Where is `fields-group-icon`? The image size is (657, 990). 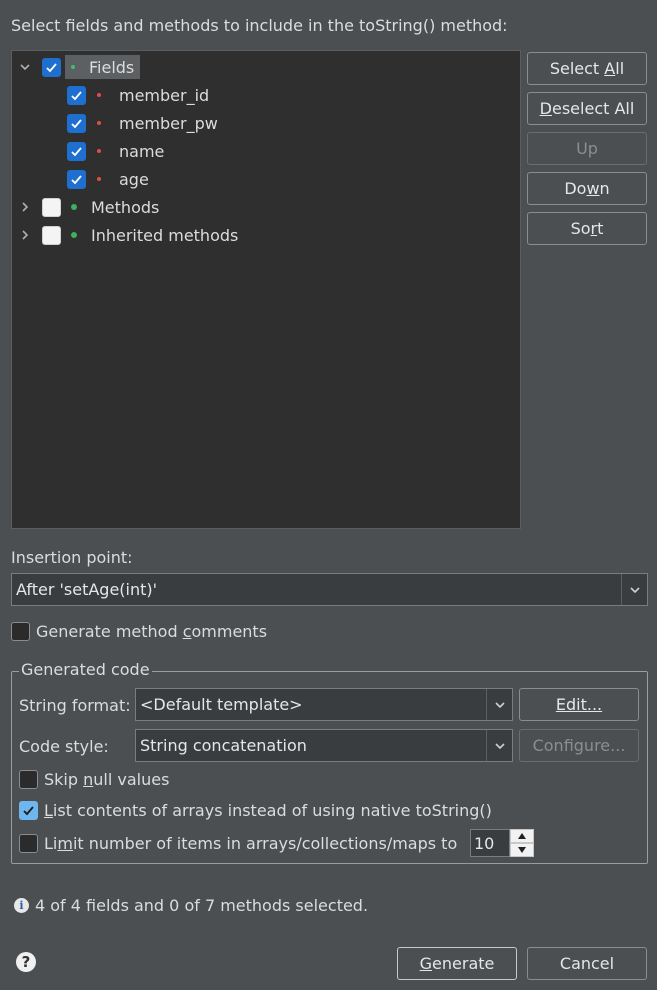
fields-group-icon is located at coordinates (73, 67).